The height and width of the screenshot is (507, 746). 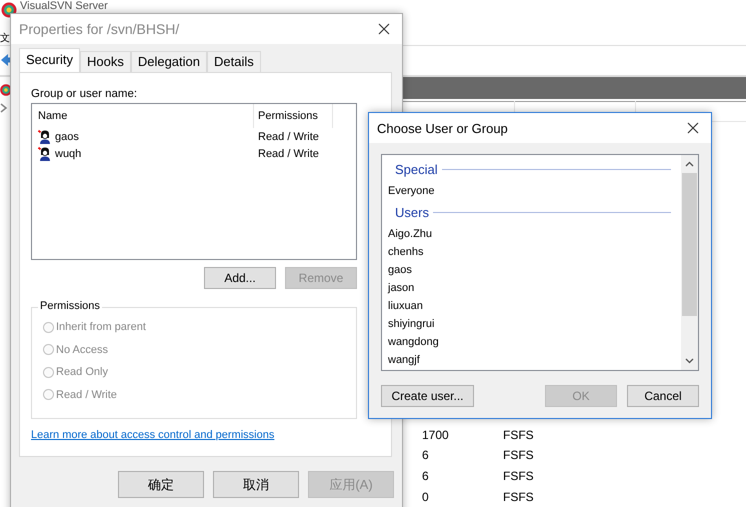 I want to click on list-item: chenhs, so click(x=534, y=252).